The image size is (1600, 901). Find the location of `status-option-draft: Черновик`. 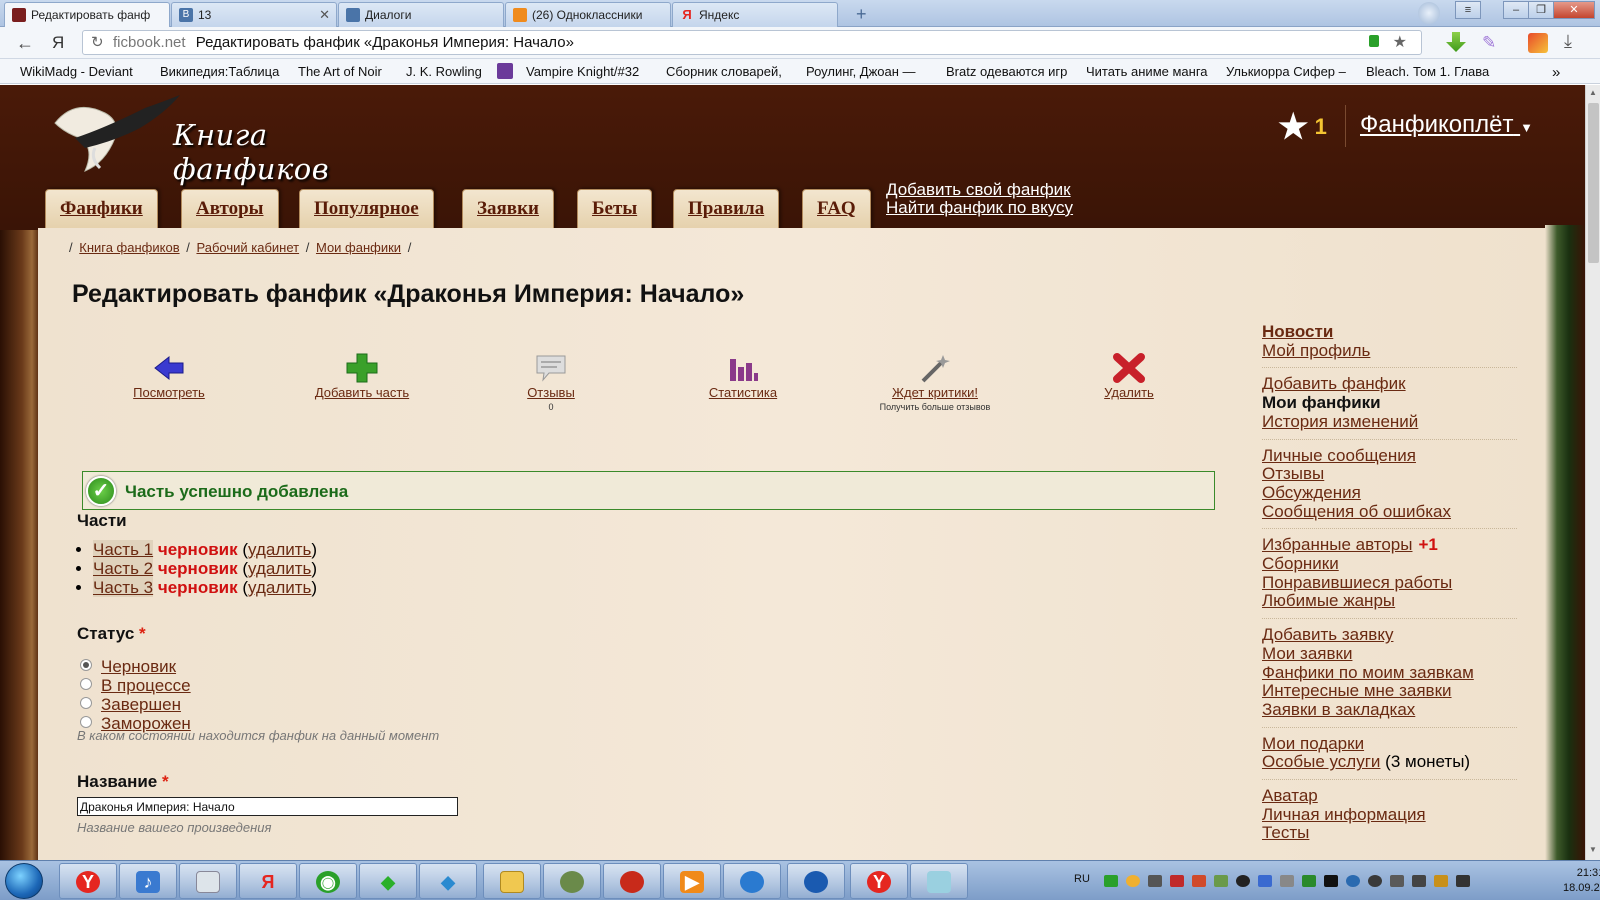

status-option-draft: Черновик is located at coordinates (135, 666).